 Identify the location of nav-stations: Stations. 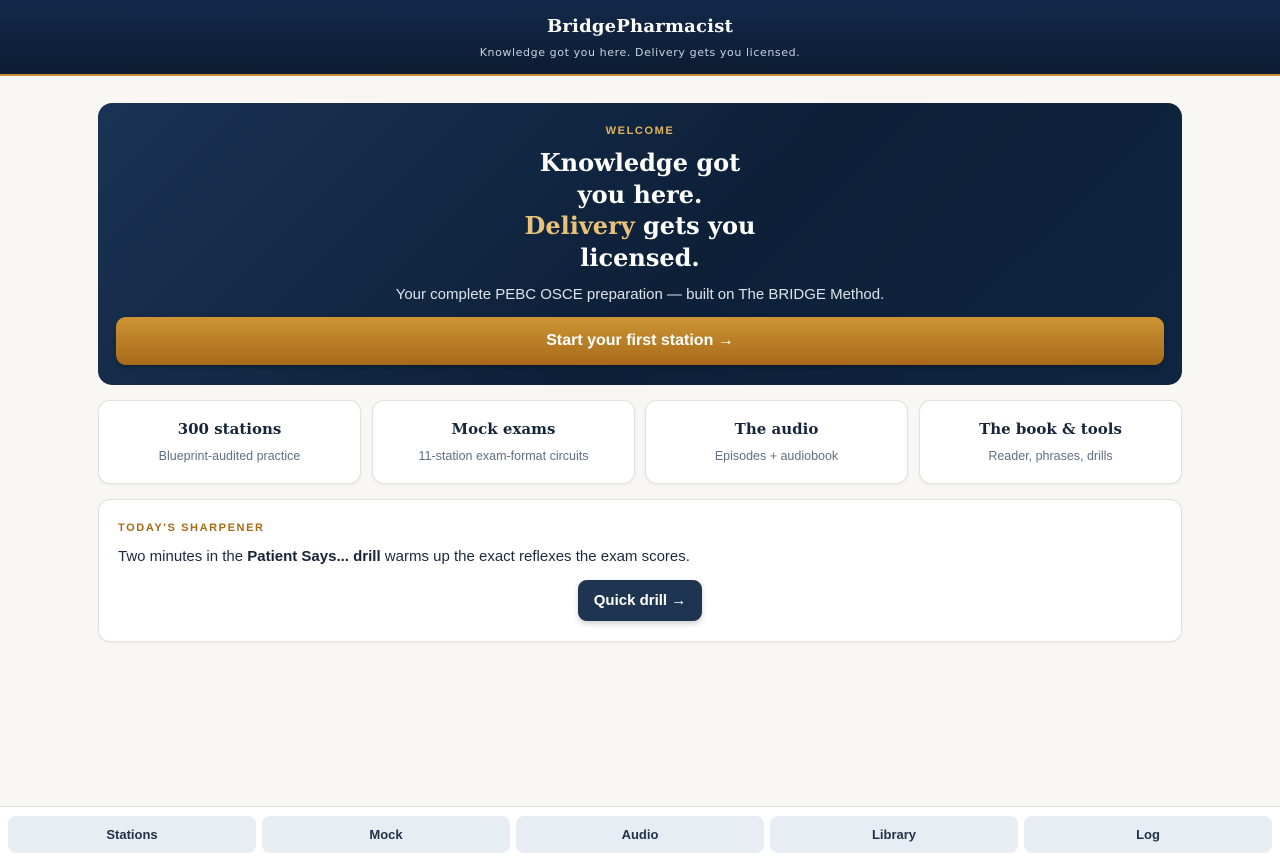
(132, 834).